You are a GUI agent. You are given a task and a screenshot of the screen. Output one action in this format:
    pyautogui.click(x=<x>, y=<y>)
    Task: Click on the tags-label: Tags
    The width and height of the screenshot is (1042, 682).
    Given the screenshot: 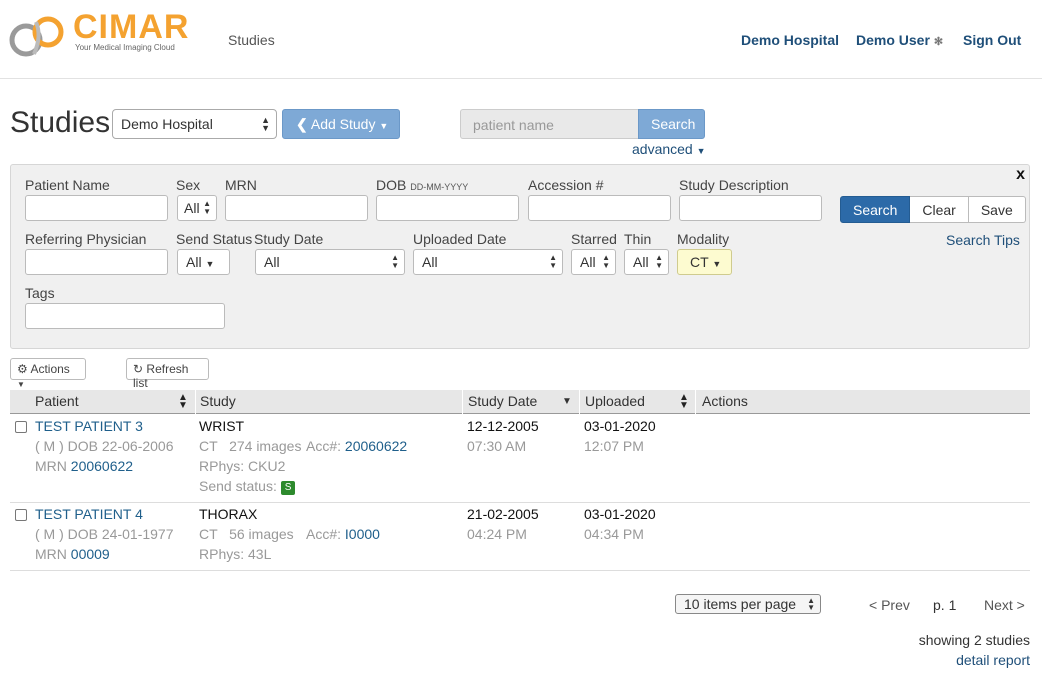 What is the action you would take?
    pyautogui.click(x=40, y=293)
    